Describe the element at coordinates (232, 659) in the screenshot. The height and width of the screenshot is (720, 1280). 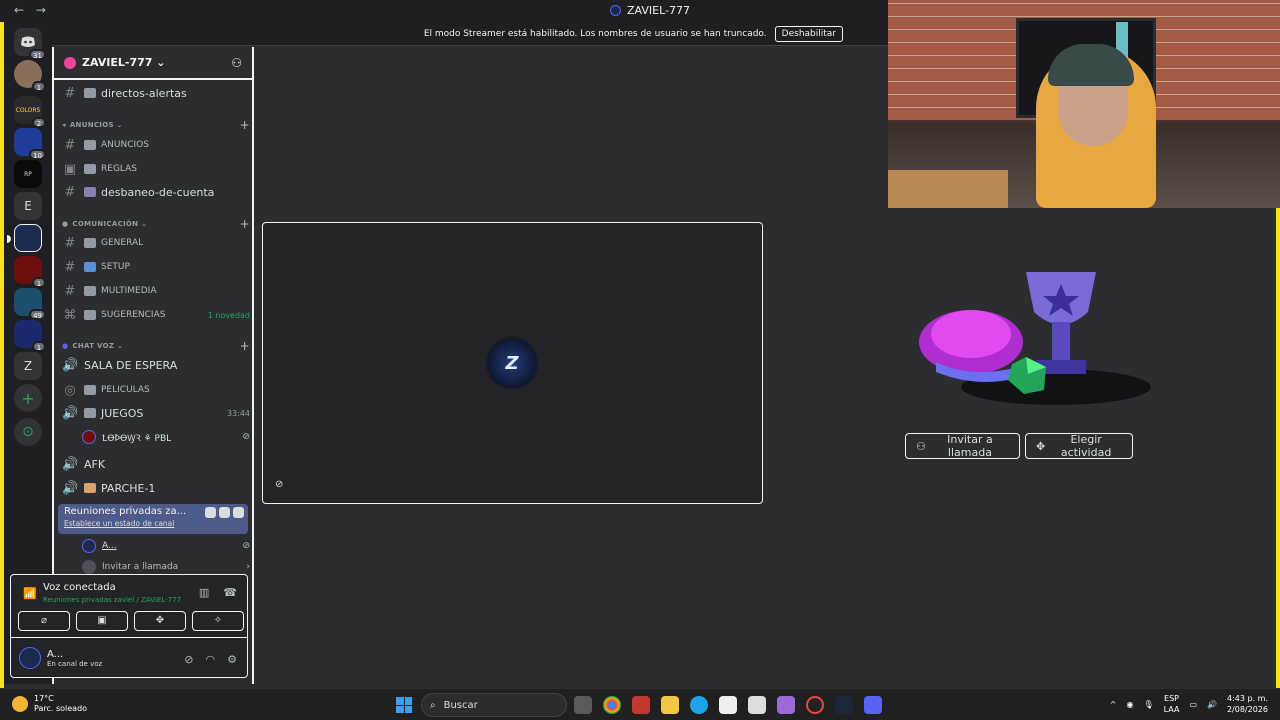
I see `gear-icon: ⚙` at that location.